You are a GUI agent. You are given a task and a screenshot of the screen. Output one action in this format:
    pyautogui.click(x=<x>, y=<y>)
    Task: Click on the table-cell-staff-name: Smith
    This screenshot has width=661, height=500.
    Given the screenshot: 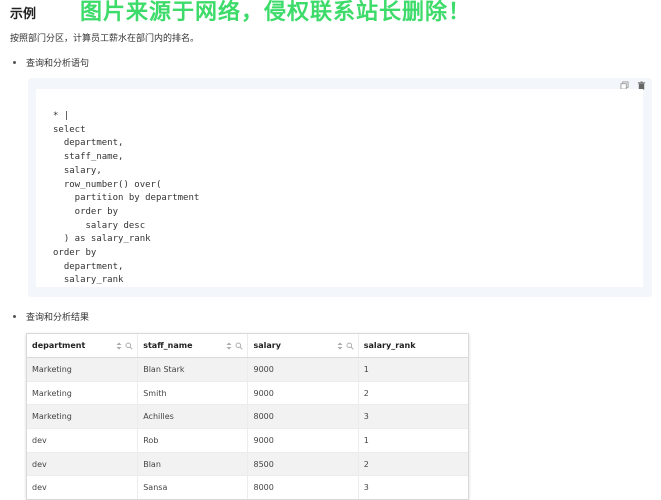 What is the action you would take?
    pyautogui.click(x=192, y=393)
    